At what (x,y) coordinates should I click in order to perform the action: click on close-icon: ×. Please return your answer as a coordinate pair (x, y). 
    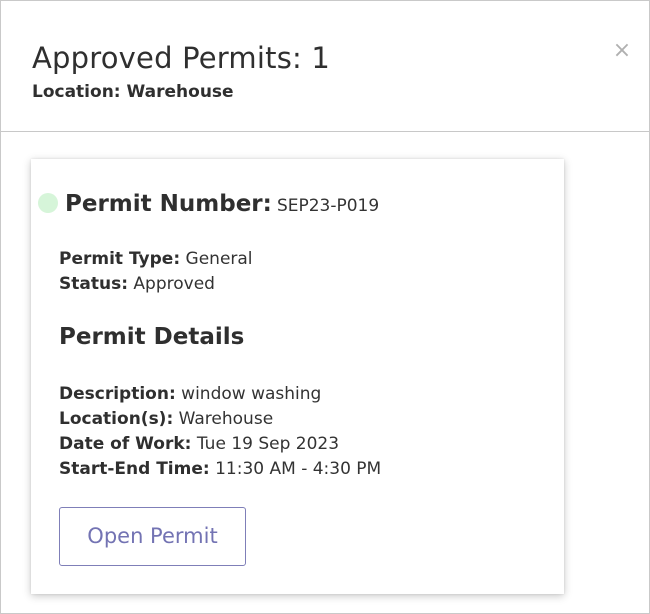
    Looking at the image, I should click on (622, 51).